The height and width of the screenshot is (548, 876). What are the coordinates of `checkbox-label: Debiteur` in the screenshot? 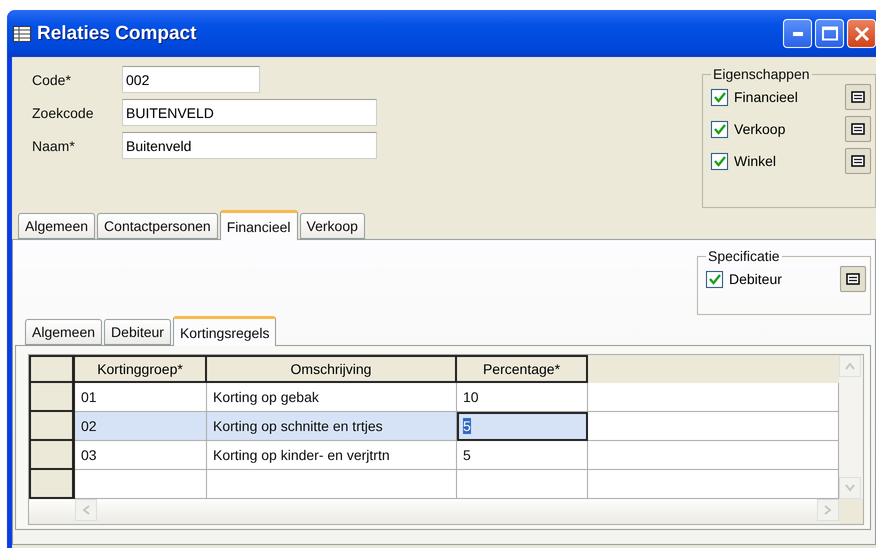 It's located at (756, 279).